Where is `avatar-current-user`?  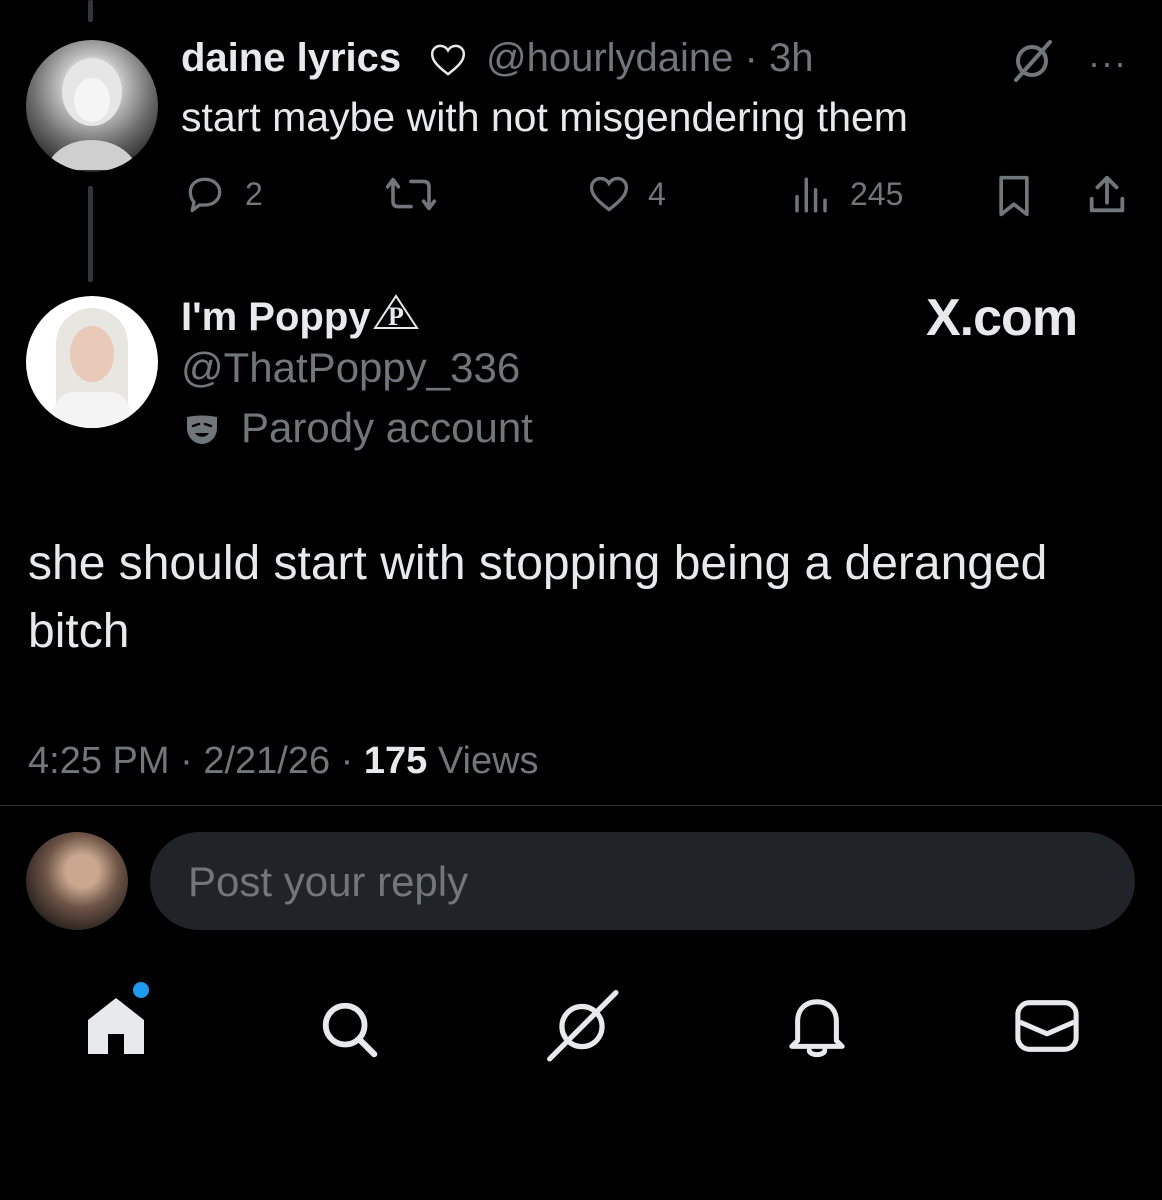
avatar-current-user is located at coordinates (77, 881).